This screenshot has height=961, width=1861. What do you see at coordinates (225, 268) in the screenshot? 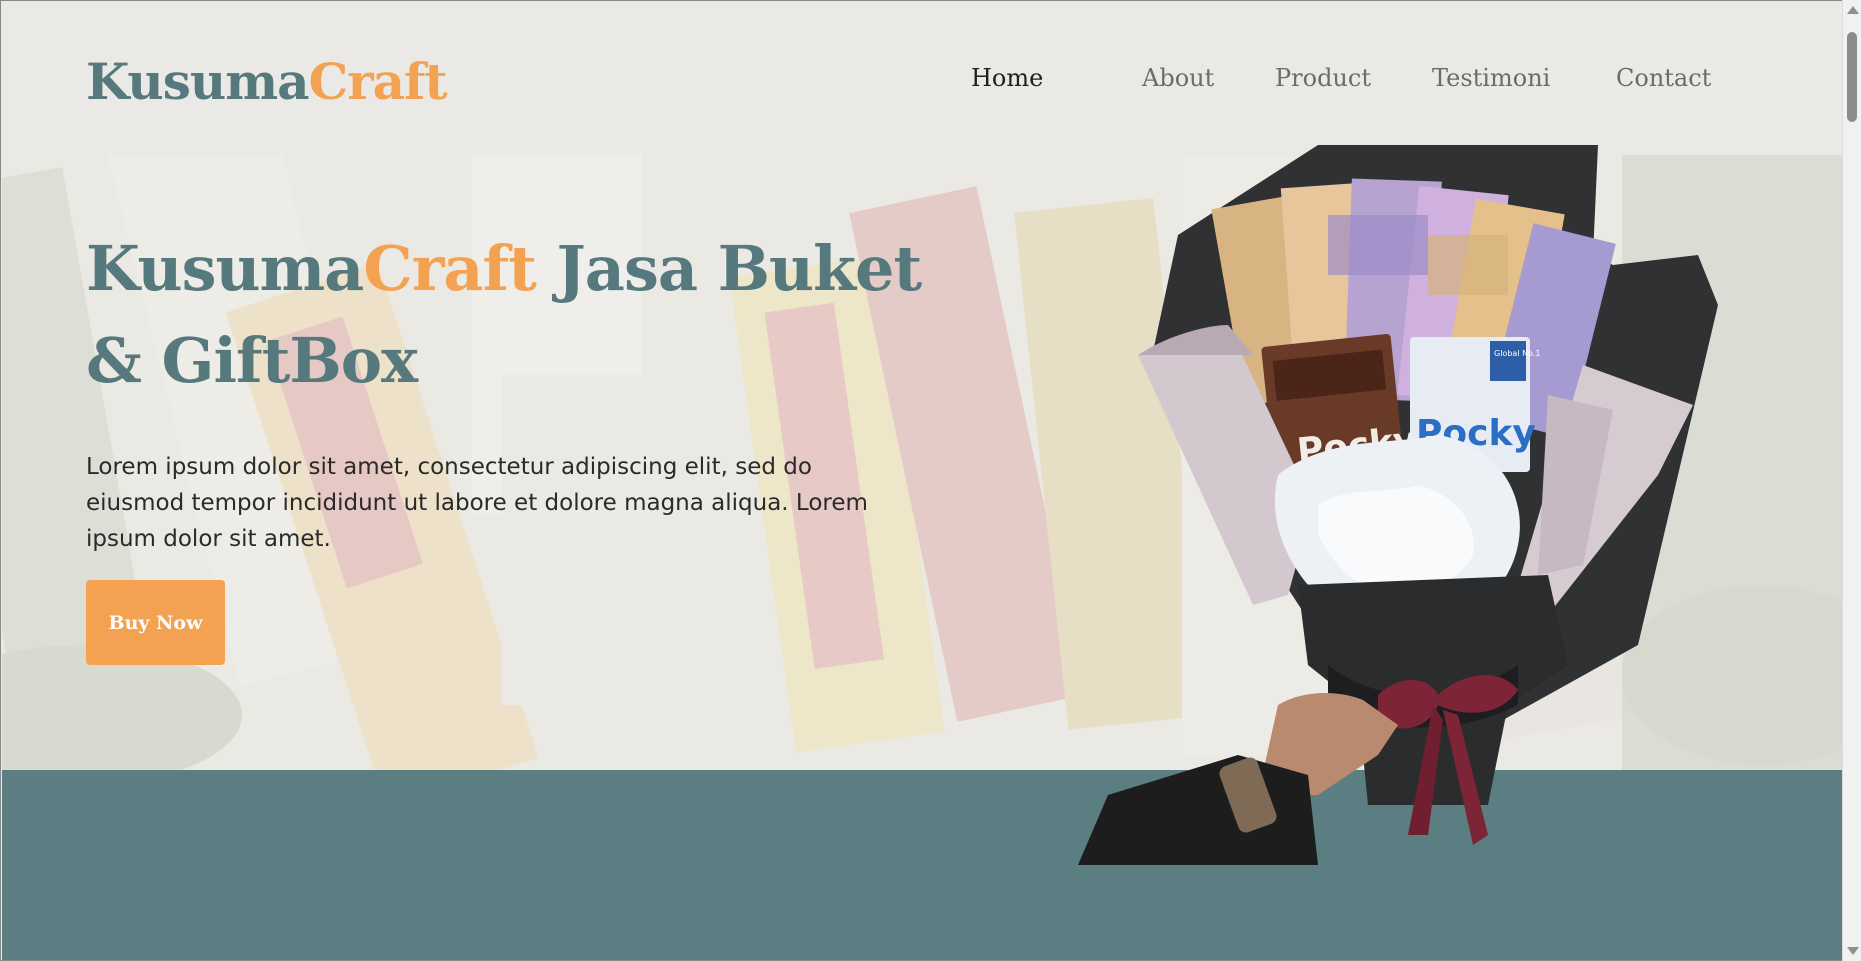
I see `hero-title-primary: Kusuma` at bounding box center [225, 268].